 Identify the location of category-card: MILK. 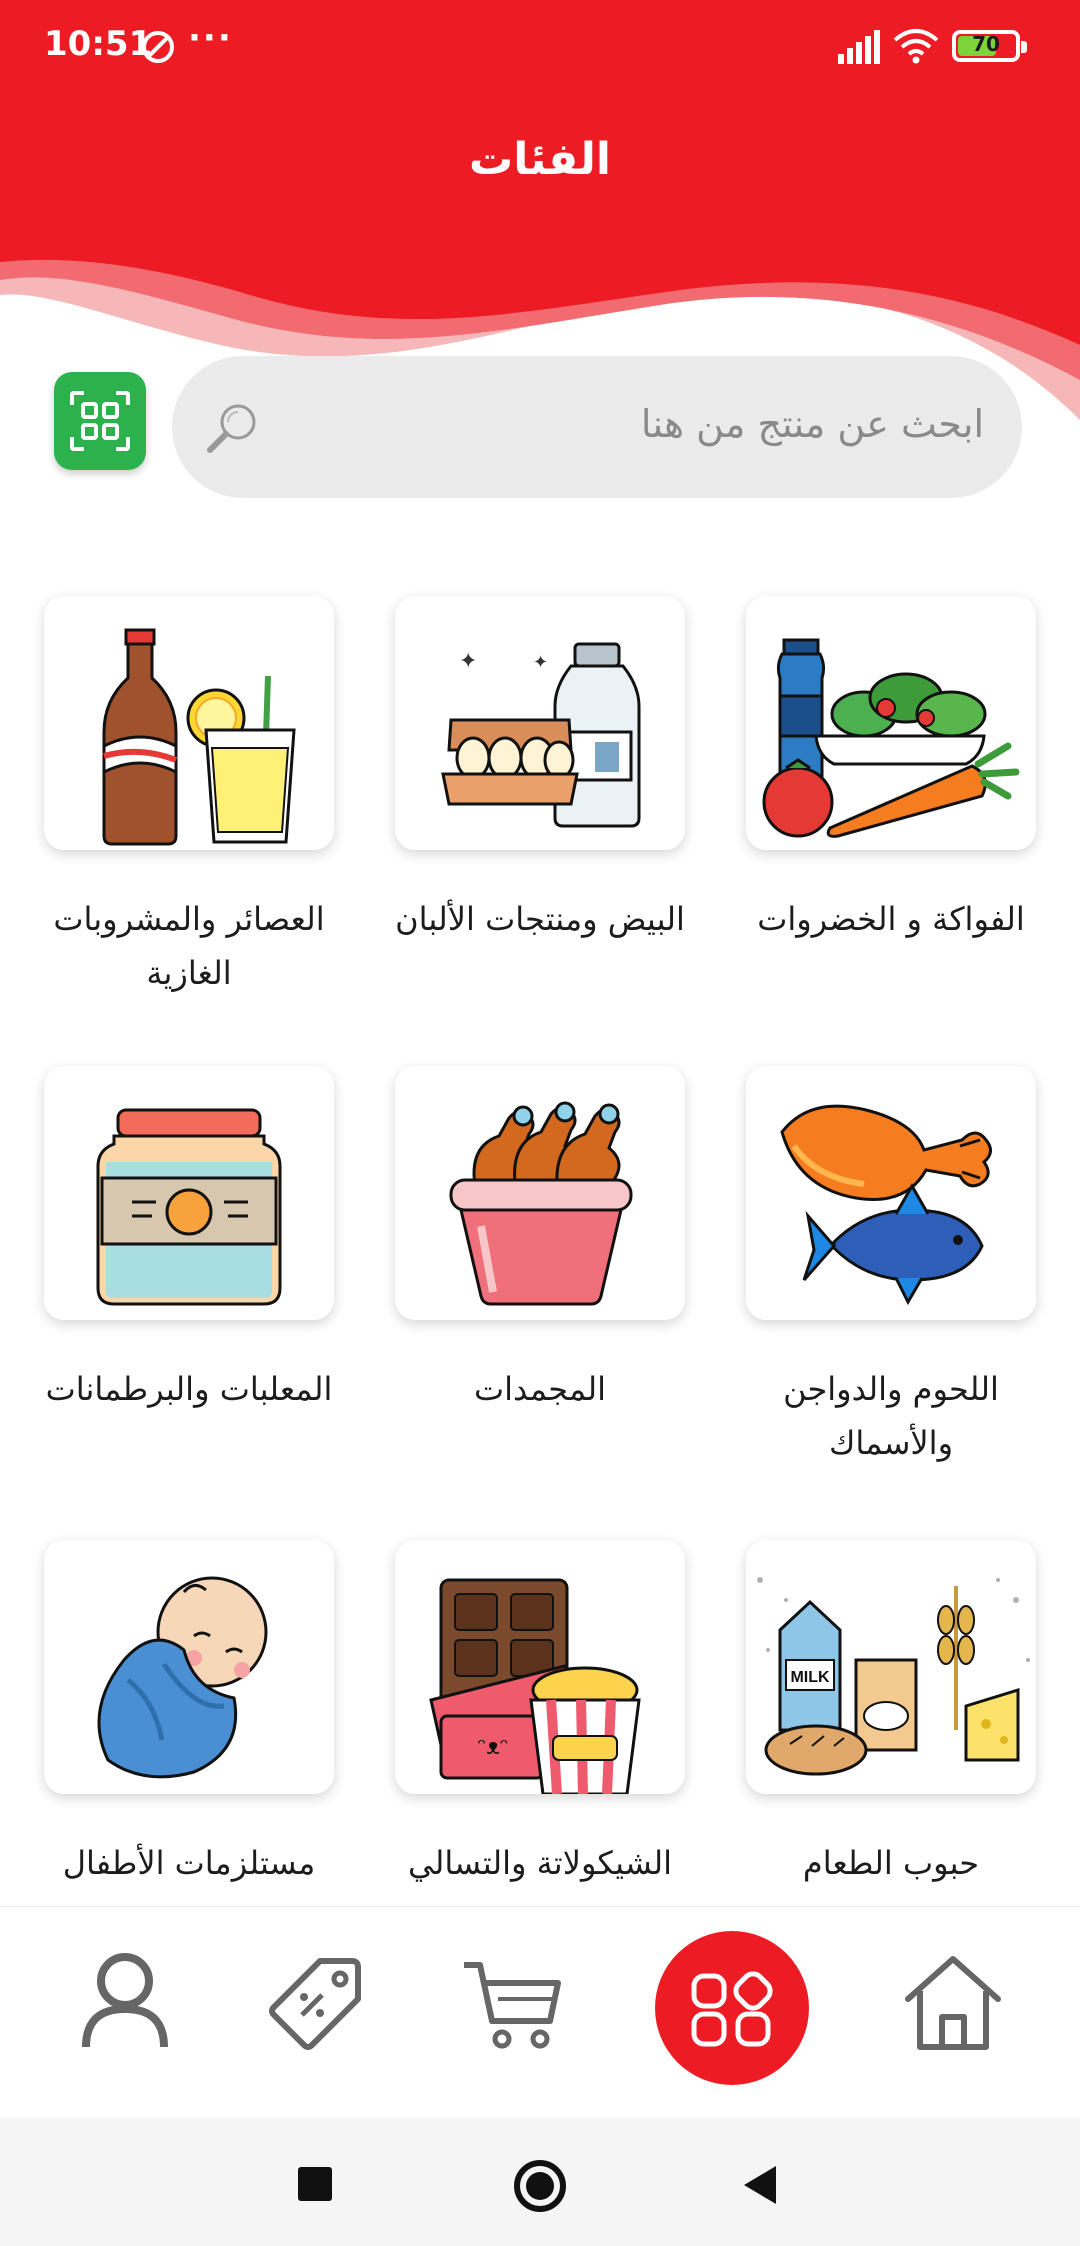
(891, 1667).